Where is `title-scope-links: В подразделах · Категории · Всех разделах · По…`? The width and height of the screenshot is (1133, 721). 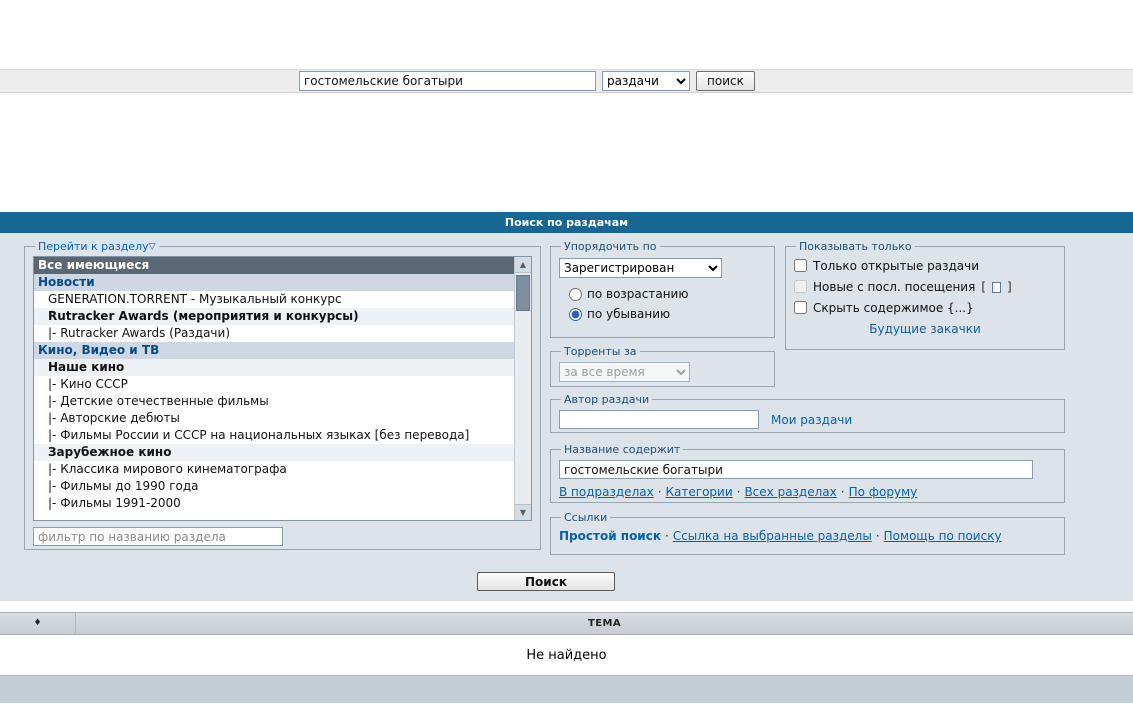 title-scope-links: В подразделах · Категории · Всех разделах · По… is located at coordinates (807, 492).